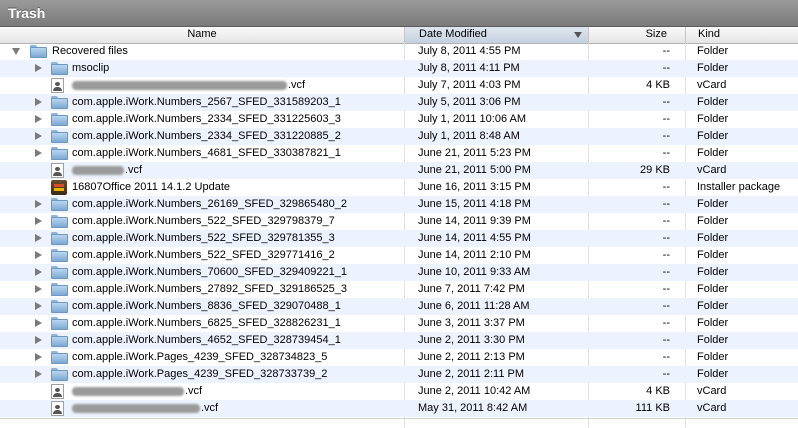 The height and width of the screenshot is (428, 798). I want to click on sort-descending-icon, so click(578, 35).